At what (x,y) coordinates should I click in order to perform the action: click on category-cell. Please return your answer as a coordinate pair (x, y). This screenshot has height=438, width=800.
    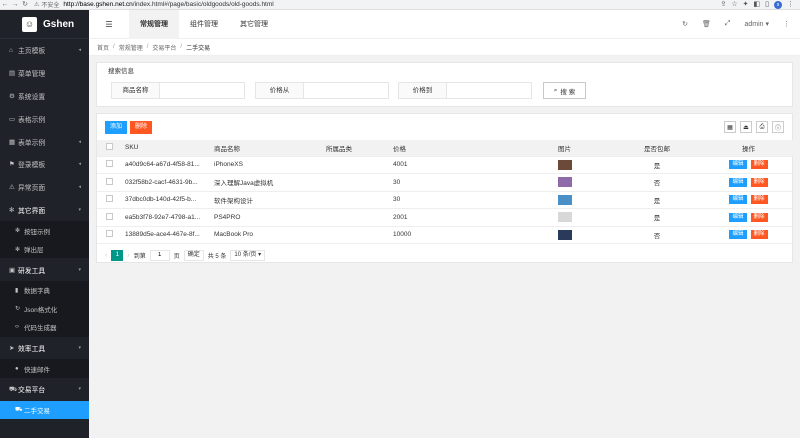
    Looking at the image, I should click on (355, 200).